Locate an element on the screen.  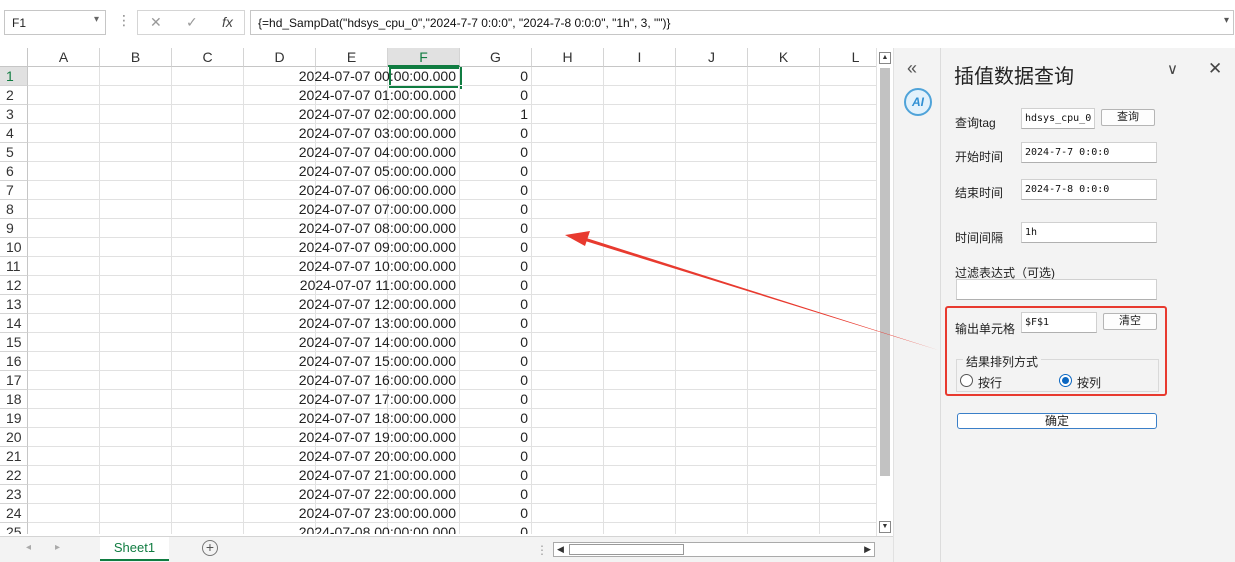
row-header: 24 is located at coordinates (14, 513).